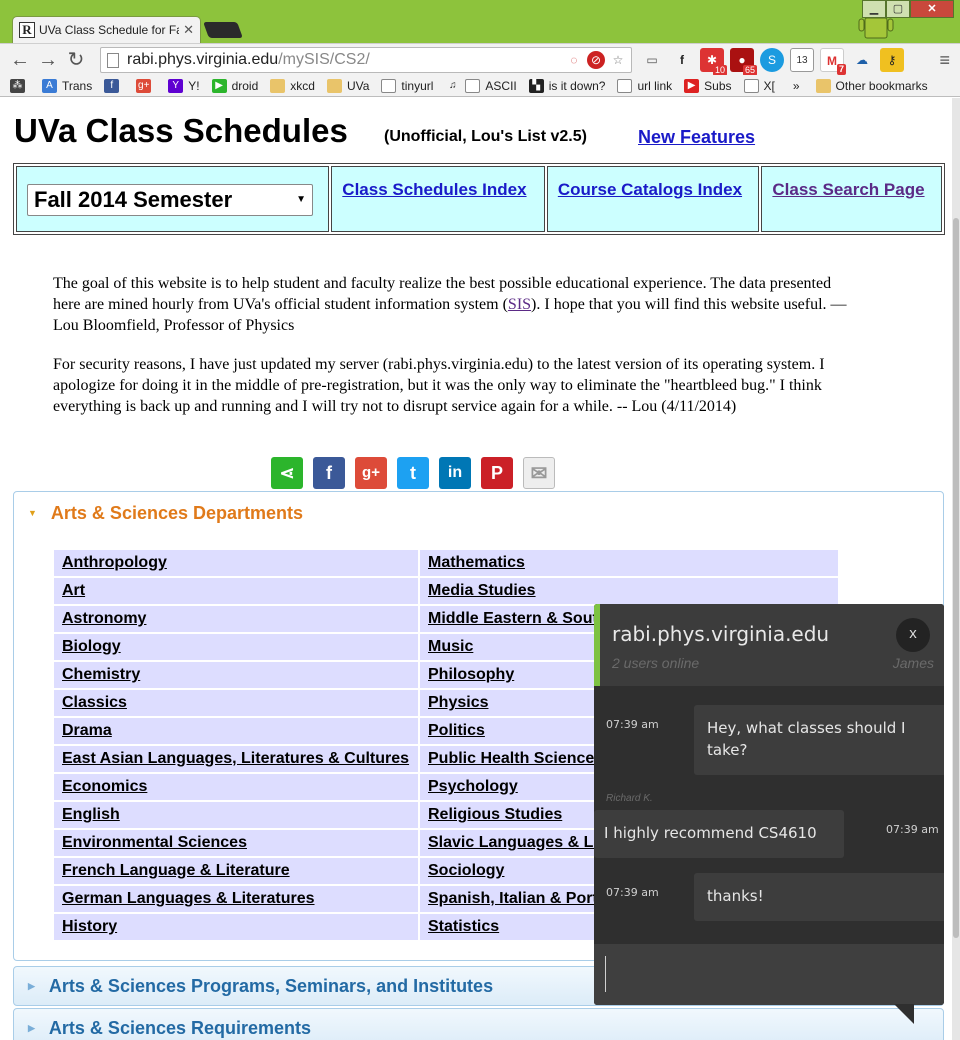  Describe the element at coordinates (287, 473) in the screenshot. I see `share-icon: ⋖` at that location.